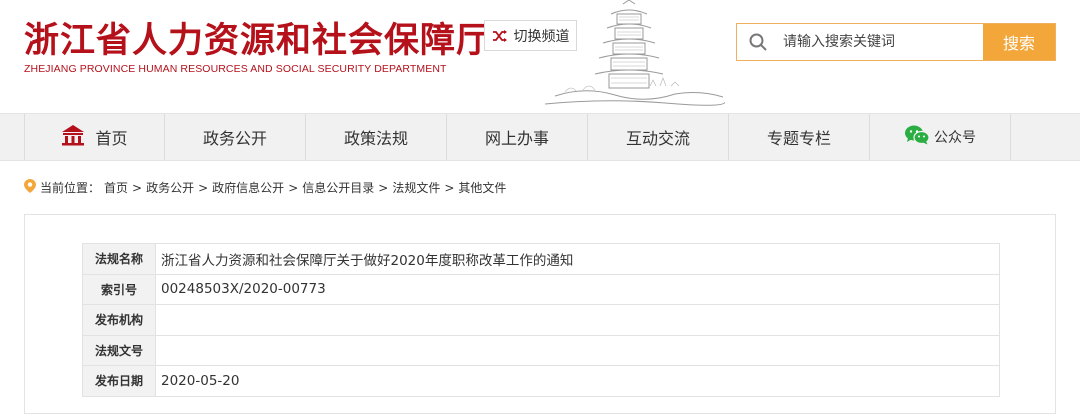 The image size is (1080, 414). Describe the element at coordinates (116, 187) in the screenshot. I see `breadcrumb-item: 首页` at that location.